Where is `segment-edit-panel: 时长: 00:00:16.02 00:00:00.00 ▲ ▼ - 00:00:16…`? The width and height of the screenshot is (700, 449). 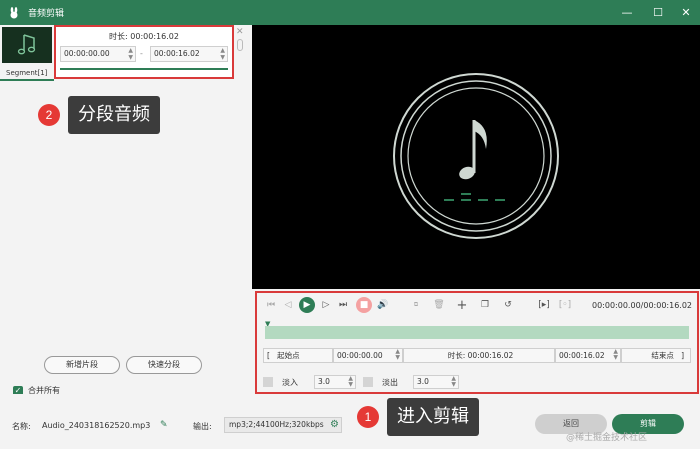
segment-edit-panel: 时长: 00:00:16.02 00:00:00.00 ▲ ▼ - 00:00:16… is located at coordinates (144, 52).